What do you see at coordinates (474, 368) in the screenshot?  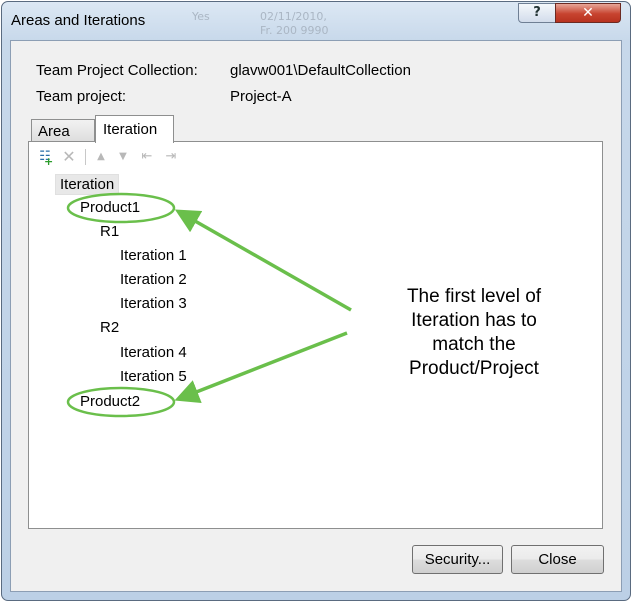 I see `callout-line: Product/Project` at bounding box center [474, 368].